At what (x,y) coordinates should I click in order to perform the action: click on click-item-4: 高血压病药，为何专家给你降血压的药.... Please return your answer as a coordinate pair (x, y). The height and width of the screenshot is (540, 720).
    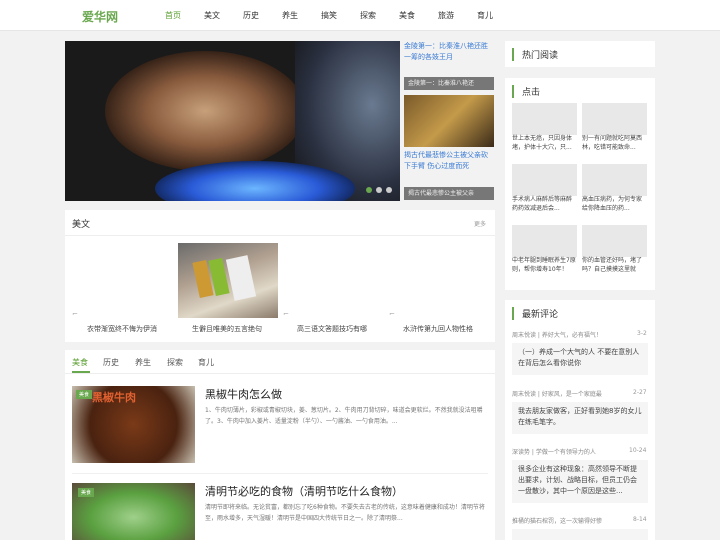
    Looking at the image, I should click on (614, 204).